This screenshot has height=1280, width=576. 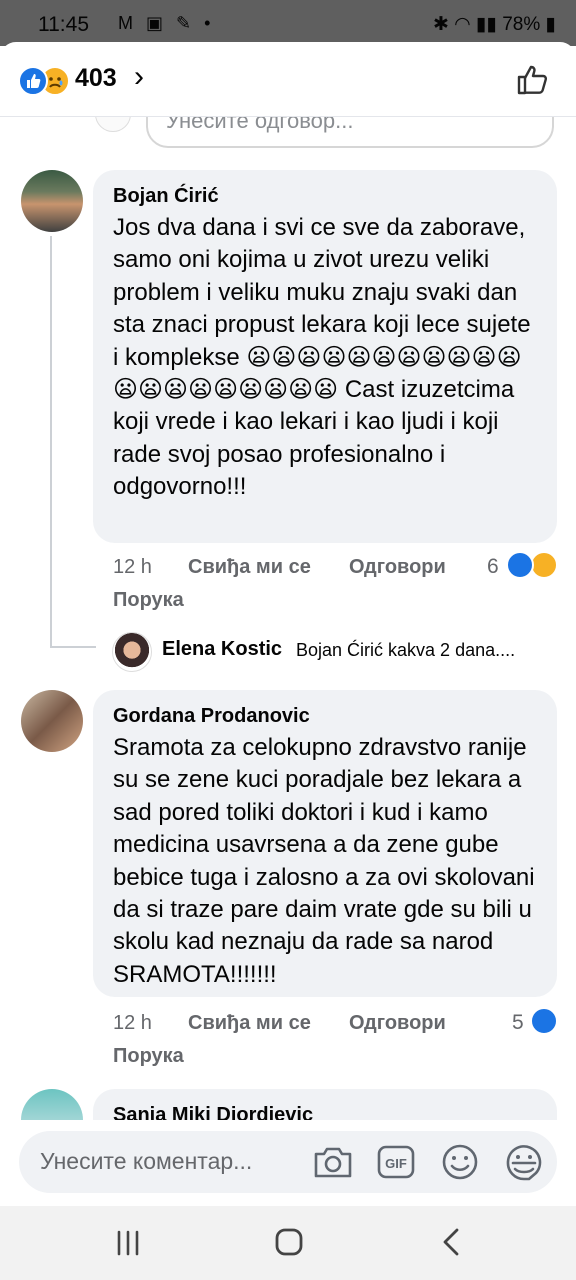 What do you see at coordinates (222, 649) in the screenshot?
I see `reply-author: Elena Kostic` at bounding box center [222, 649].